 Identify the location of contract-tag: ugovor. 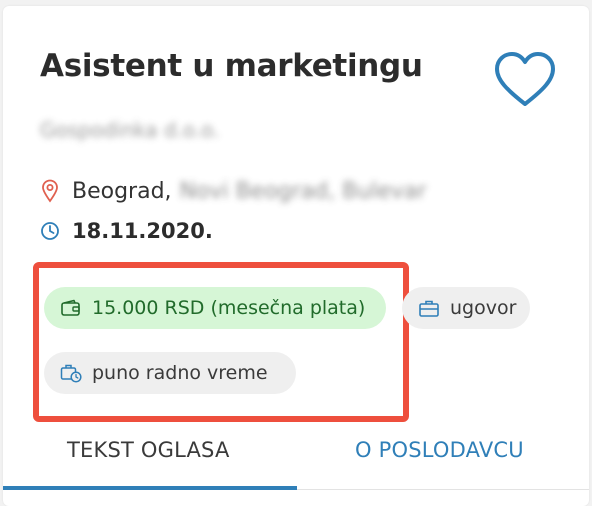
(466, 308).